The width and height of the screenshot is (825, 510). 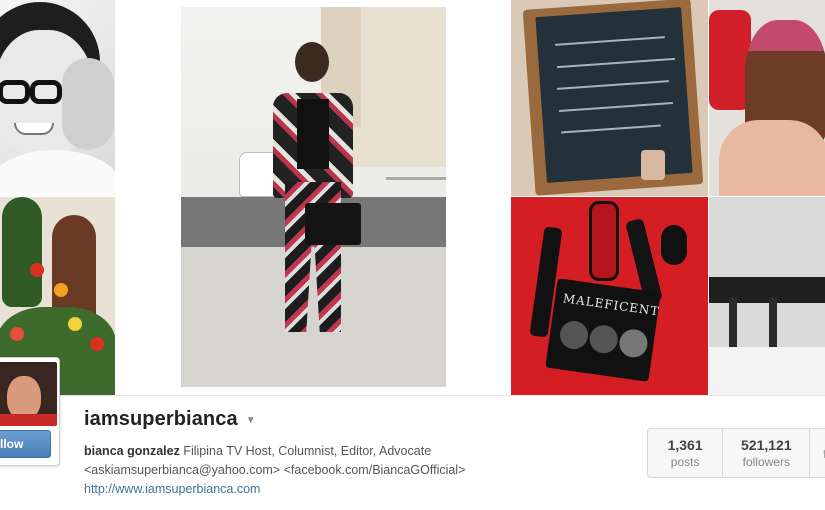 I want to click on photo-portrait-glasses, so click(x=57, y=98).